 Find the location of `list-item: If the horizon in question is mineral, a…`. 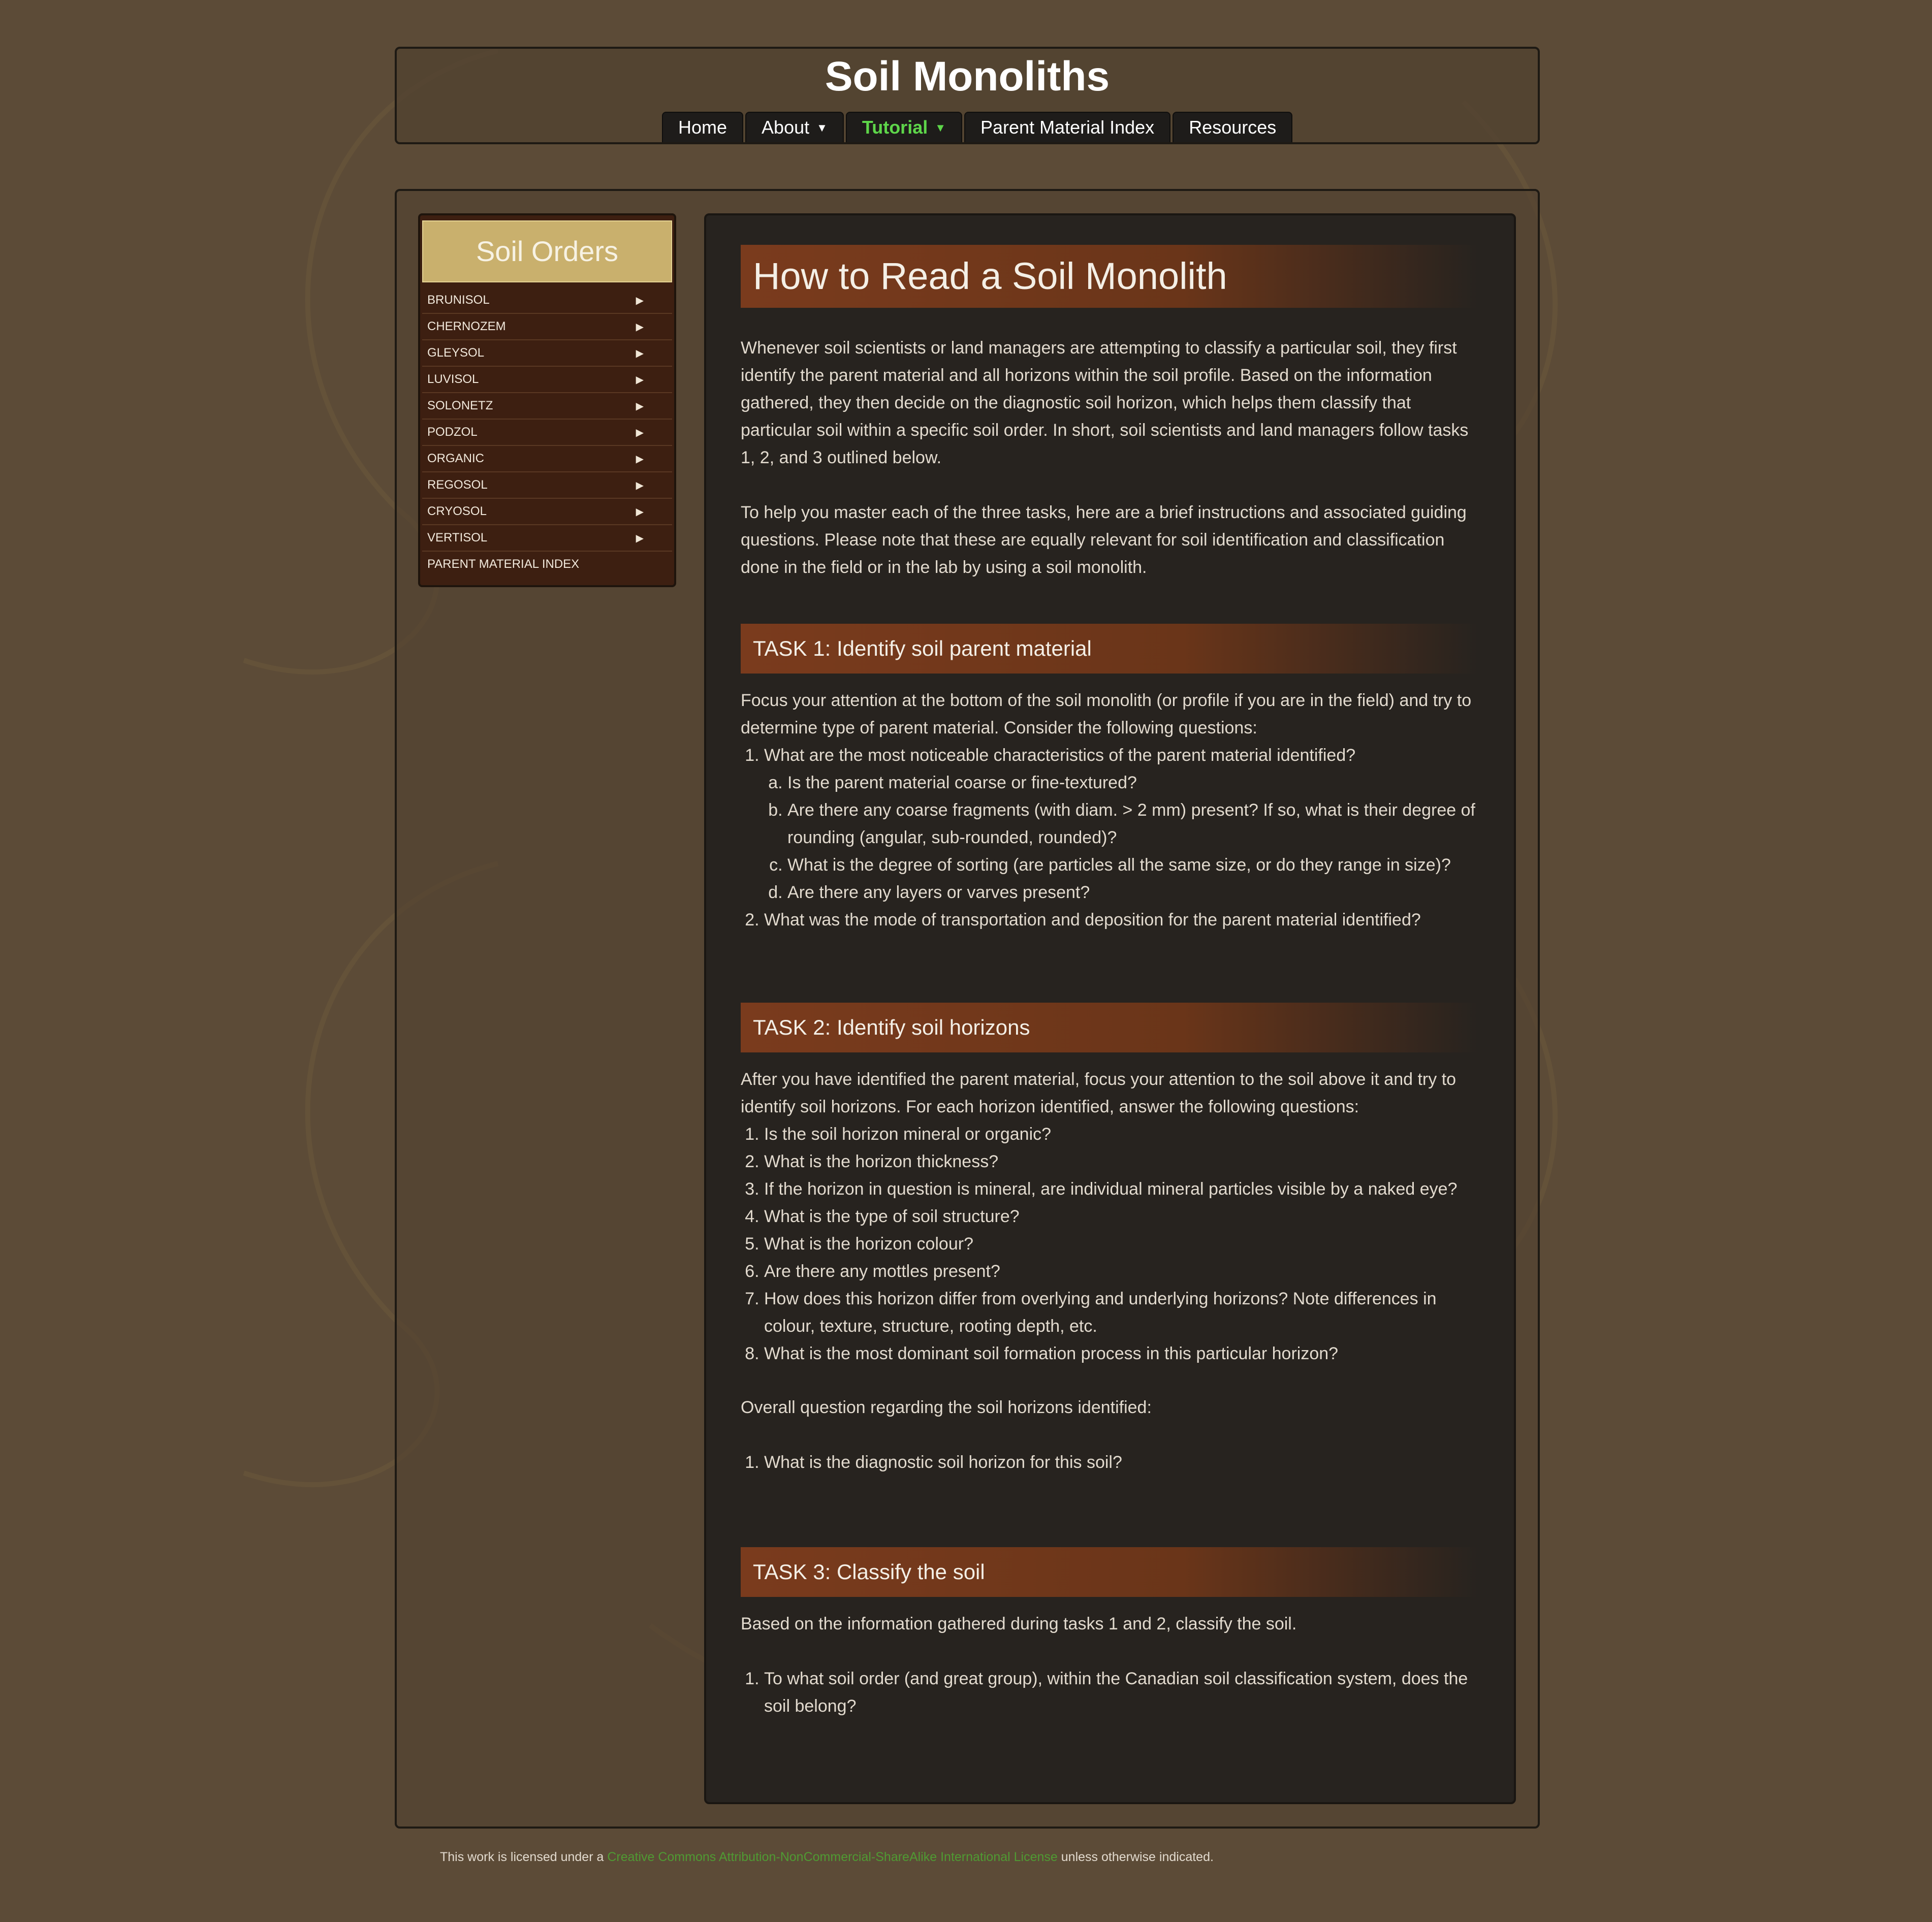

list-item: If the horizon in question is mineral, a… is located at coordinates (1120, 1189).